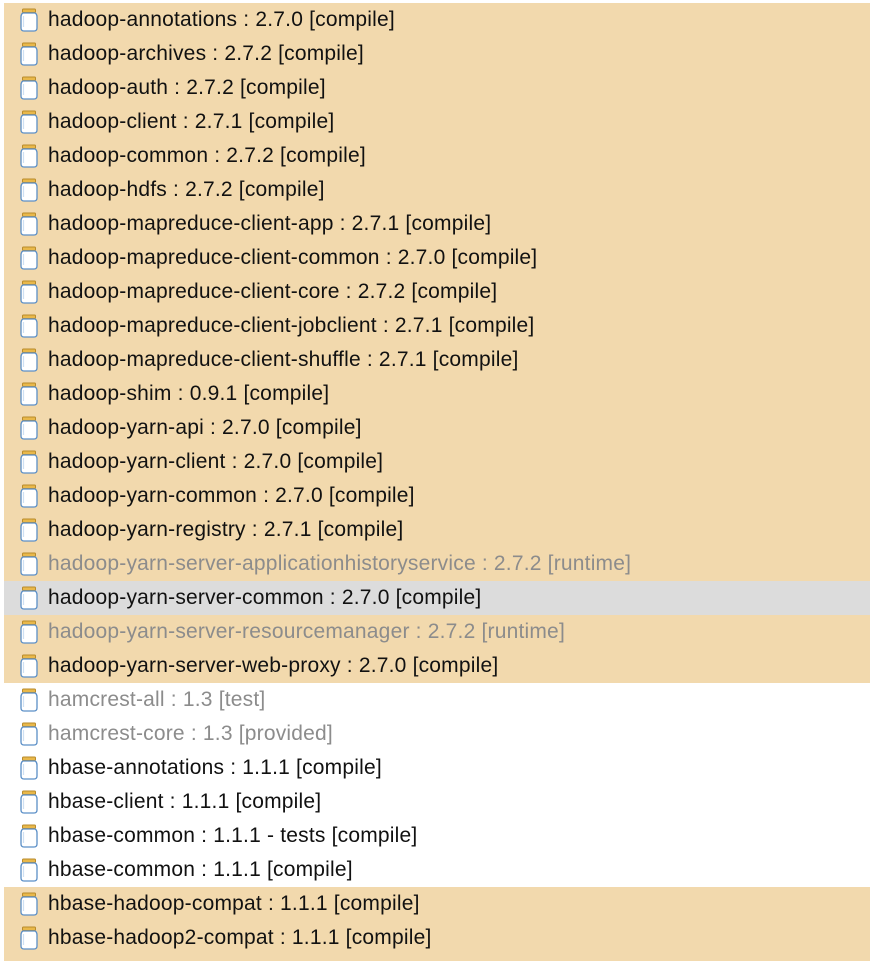  I want to click on tree-row: hadoop-archives : 2.7.2 [compile], so click(437, 54).